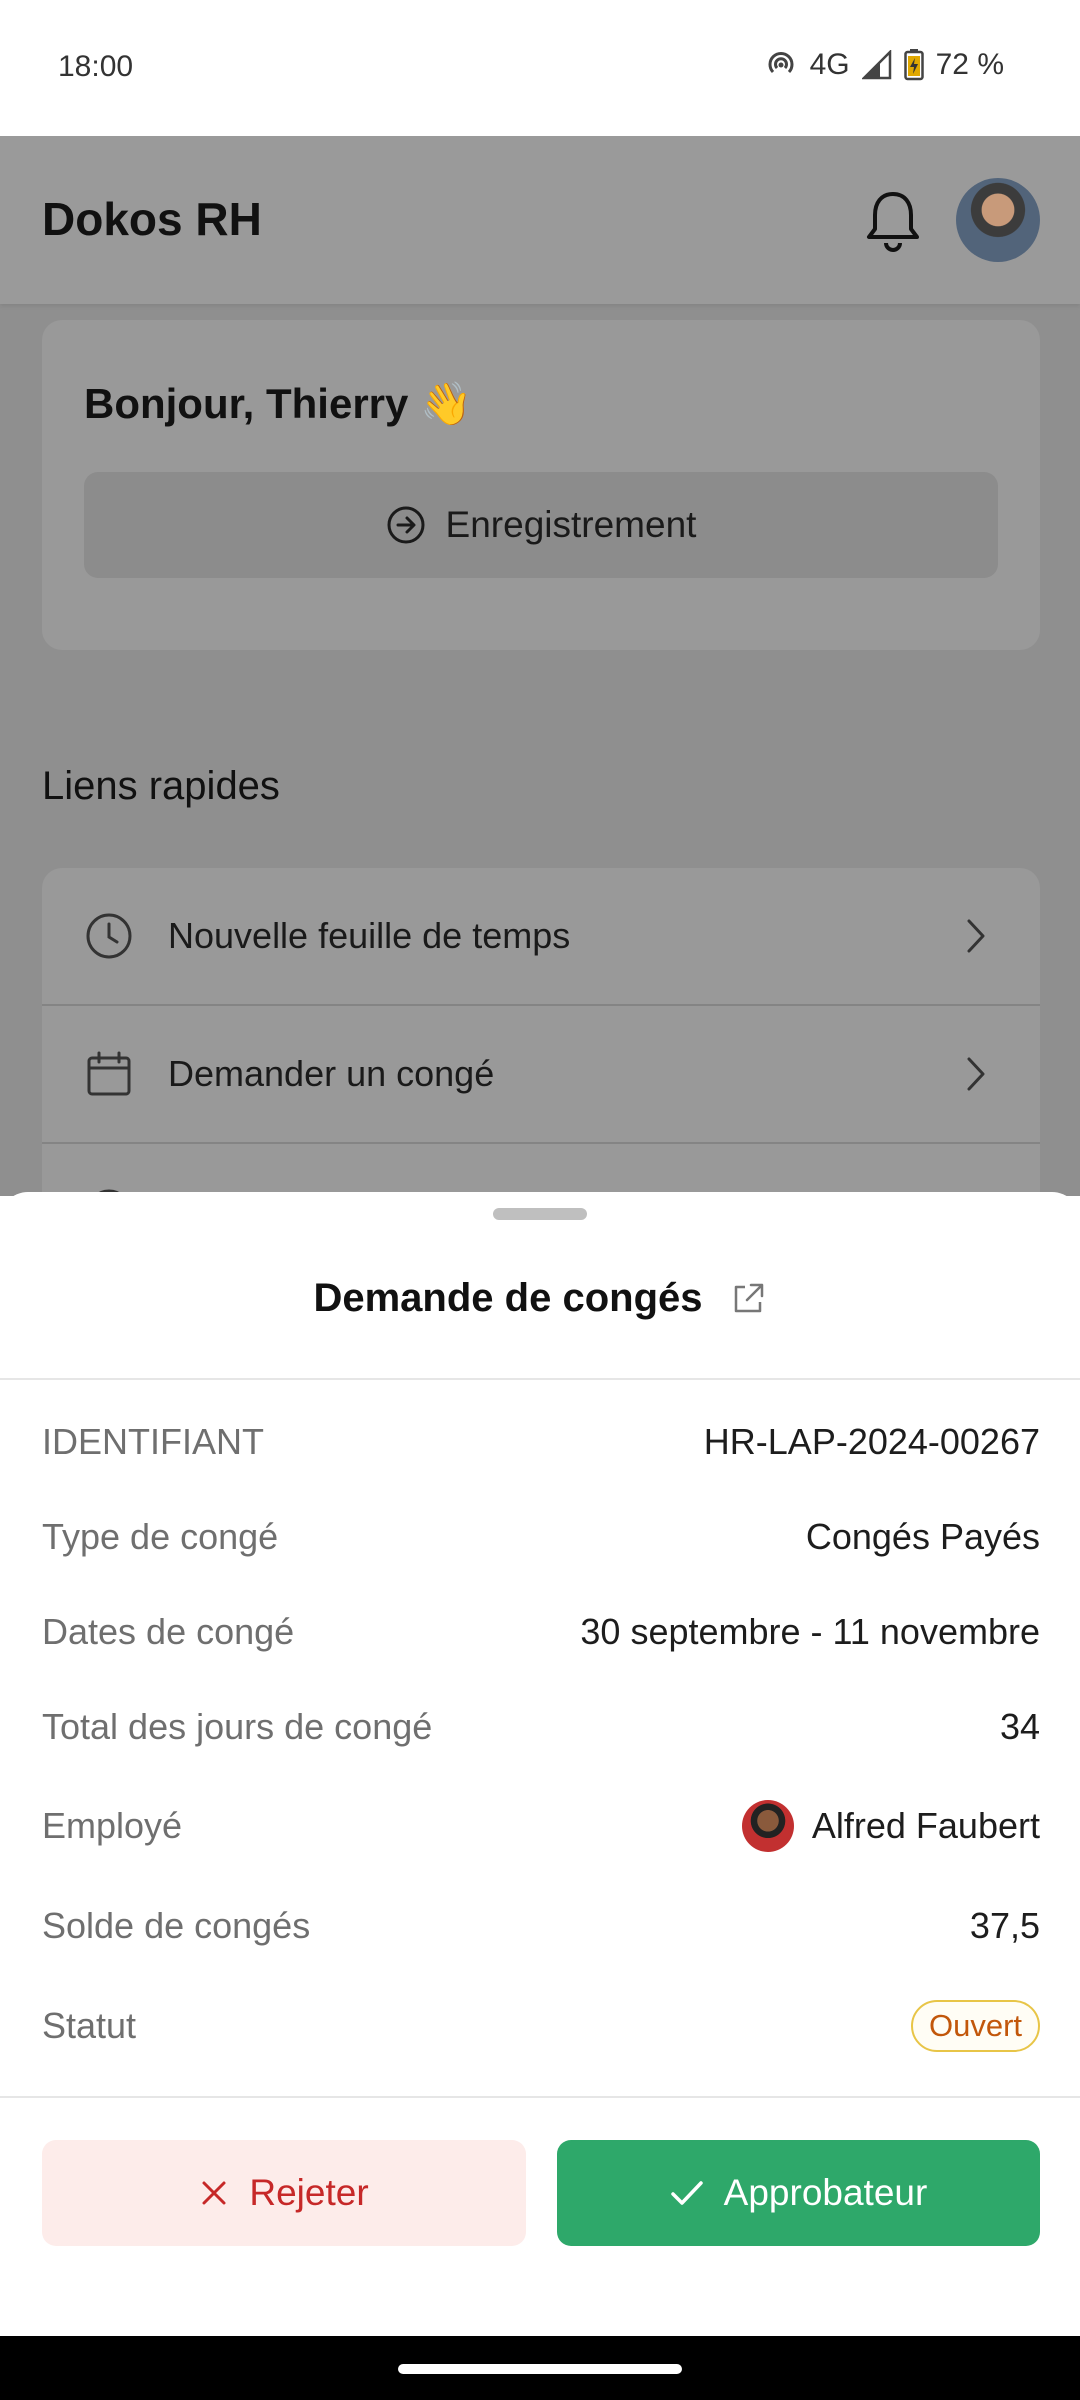 The height and width of the screenshot is (2400, 1080). I want to click on app-header: Dokos RH, so click(540, 220).